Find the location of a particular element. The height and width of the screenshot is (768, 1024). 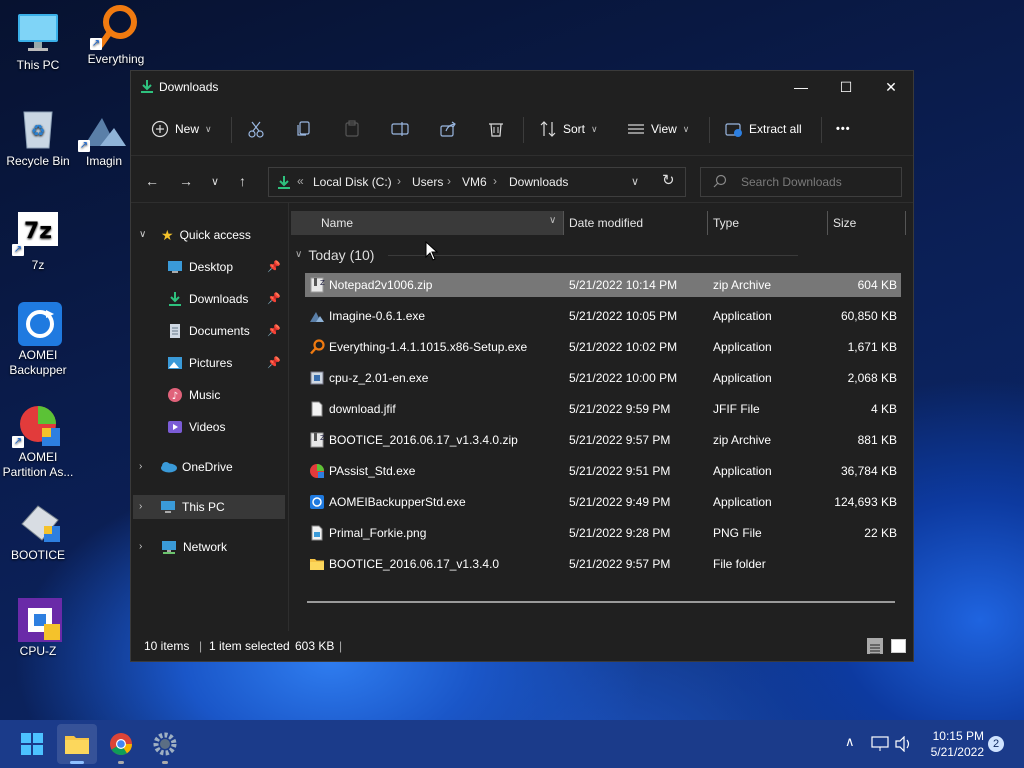

column-header-name: Name is located at coordinates (337, 223).